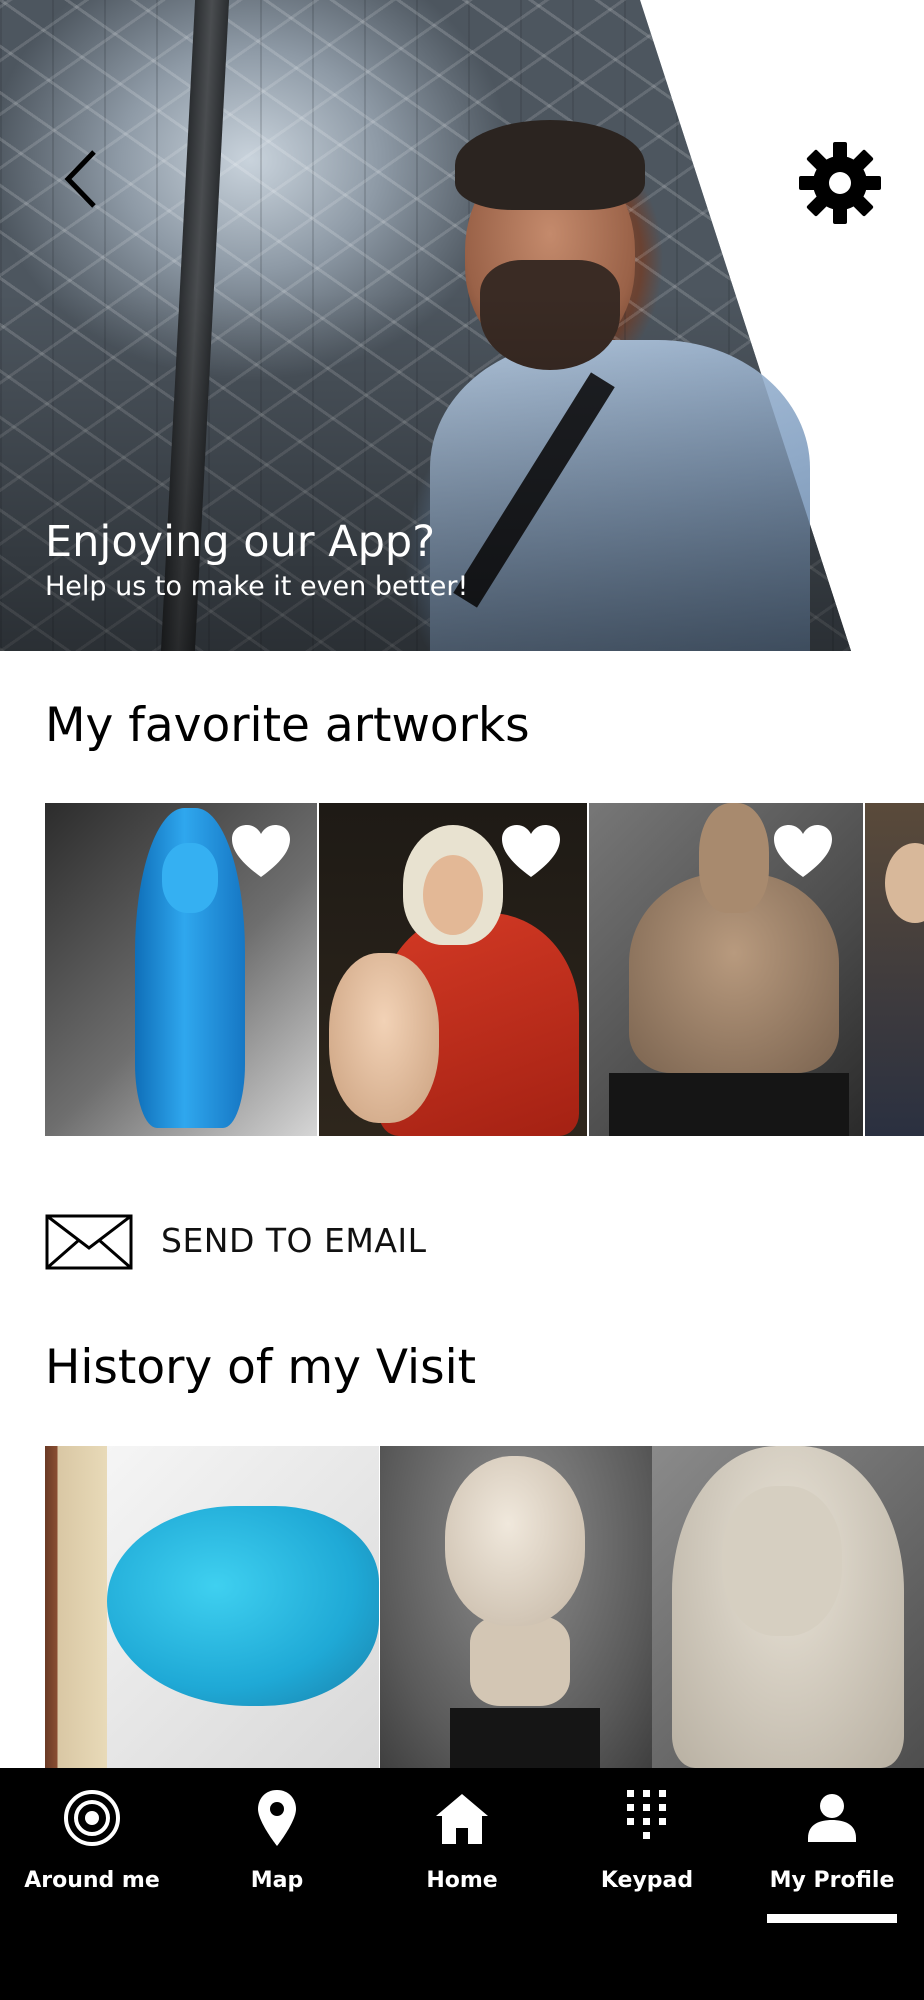 The width and height of the screenshot is (924, 2000). What do you see at coordinates (92, 1880) in the screenshot?
I see `nav-label: Around me` at bounding box center [92, 1880].